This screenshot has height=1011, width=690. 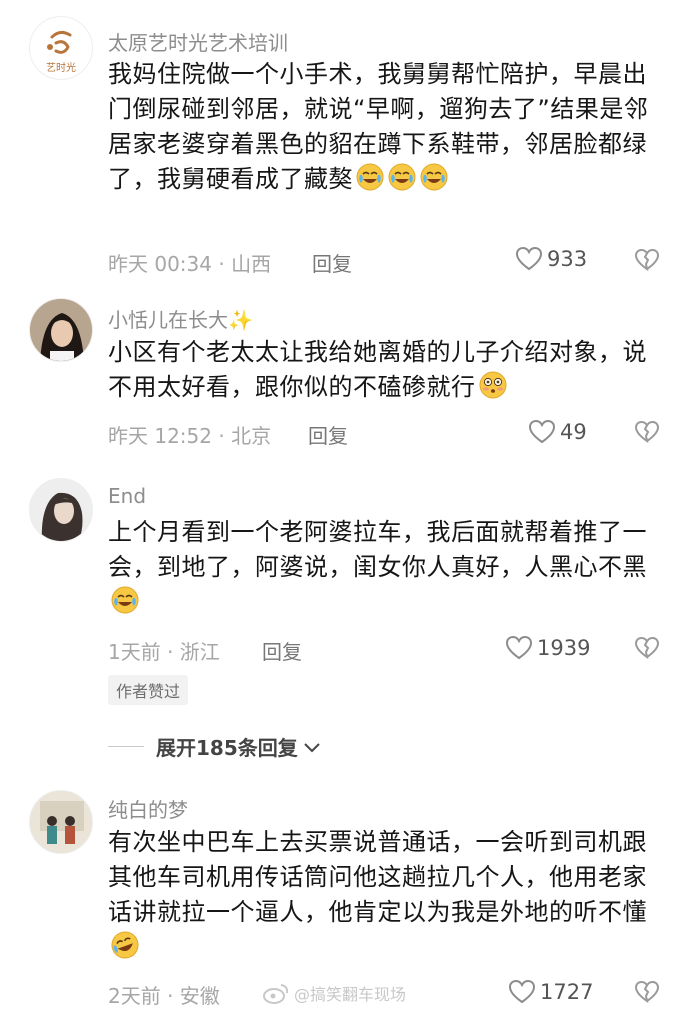 I want to click on like-count: 1939, so click(x=564, y=648).